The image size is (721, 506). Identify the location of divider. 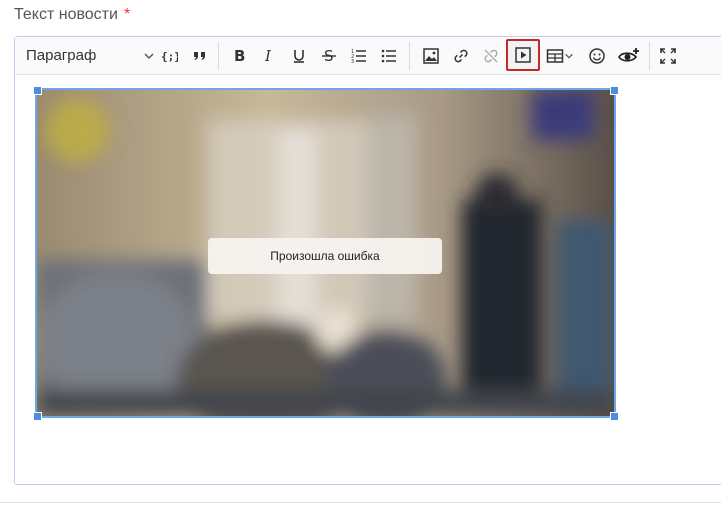
(360, 502).